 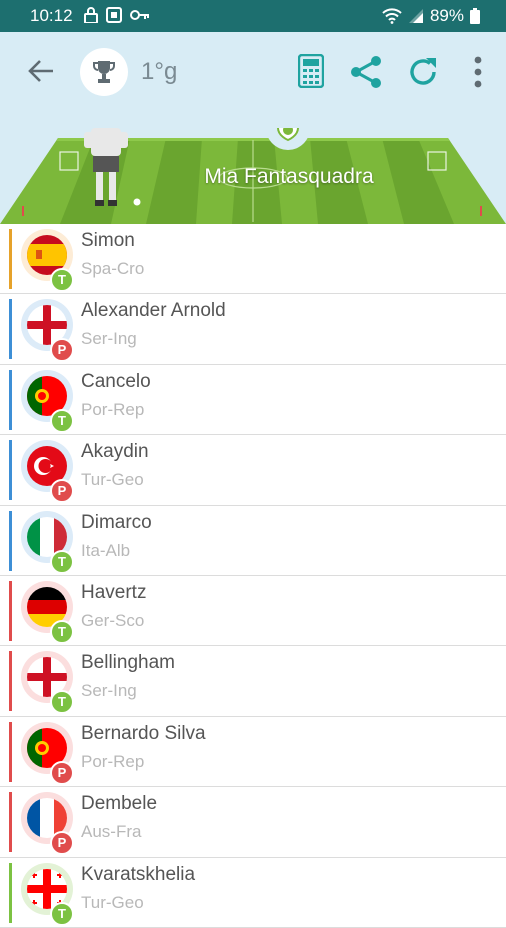 What do you see at coordinates (253, 470) in the screenshot?
I see `player-row: P Akaydin Tur-Geo` at bounding box center [253, 470].